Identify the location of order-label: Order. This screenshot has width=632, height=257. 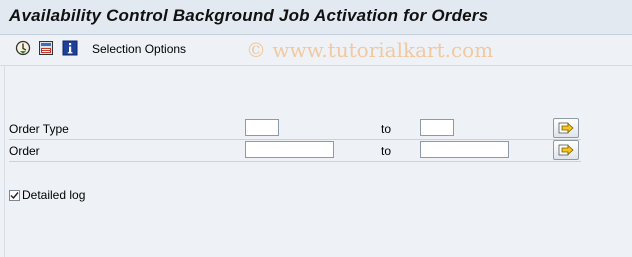
(24, 151).